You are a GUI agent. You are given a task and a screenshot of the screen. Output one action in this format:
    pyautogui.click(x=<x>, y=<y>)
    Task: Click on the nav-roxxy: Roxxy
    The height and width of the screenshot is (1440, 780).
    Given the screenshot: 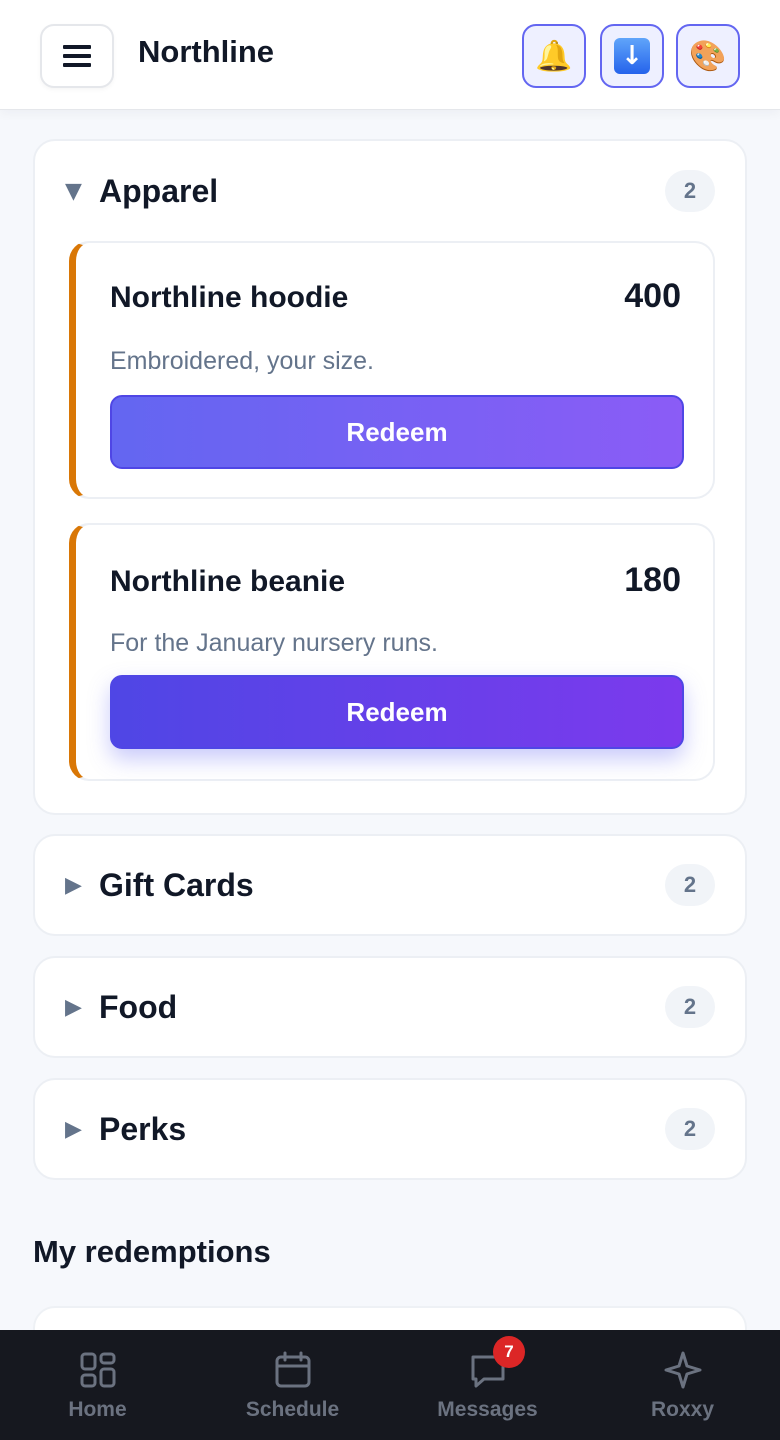 What is the action you would take?
    pyautogui.click(x=682, y=1385)
    